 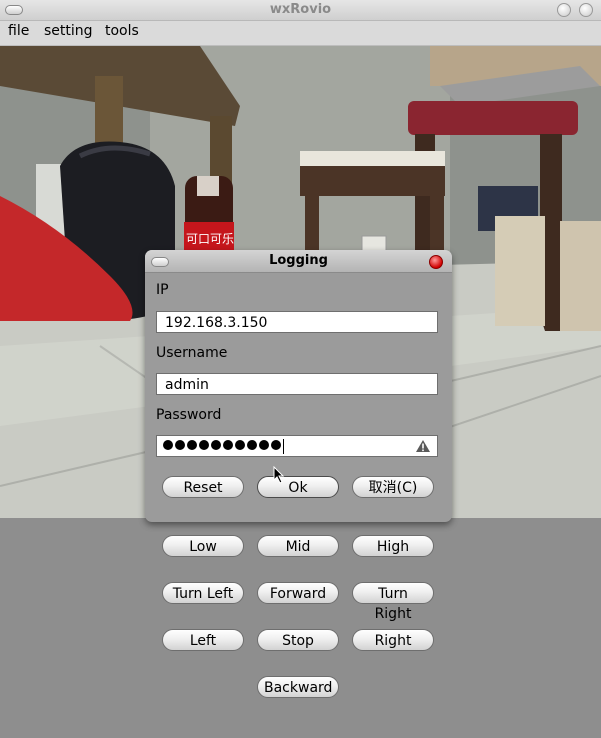 I want to click on speed-mid-button: Mid, so click(x=298, y=546).